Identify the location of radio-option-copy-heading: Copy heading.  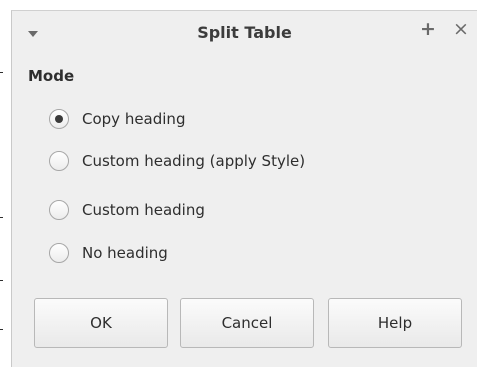
(117, 119).